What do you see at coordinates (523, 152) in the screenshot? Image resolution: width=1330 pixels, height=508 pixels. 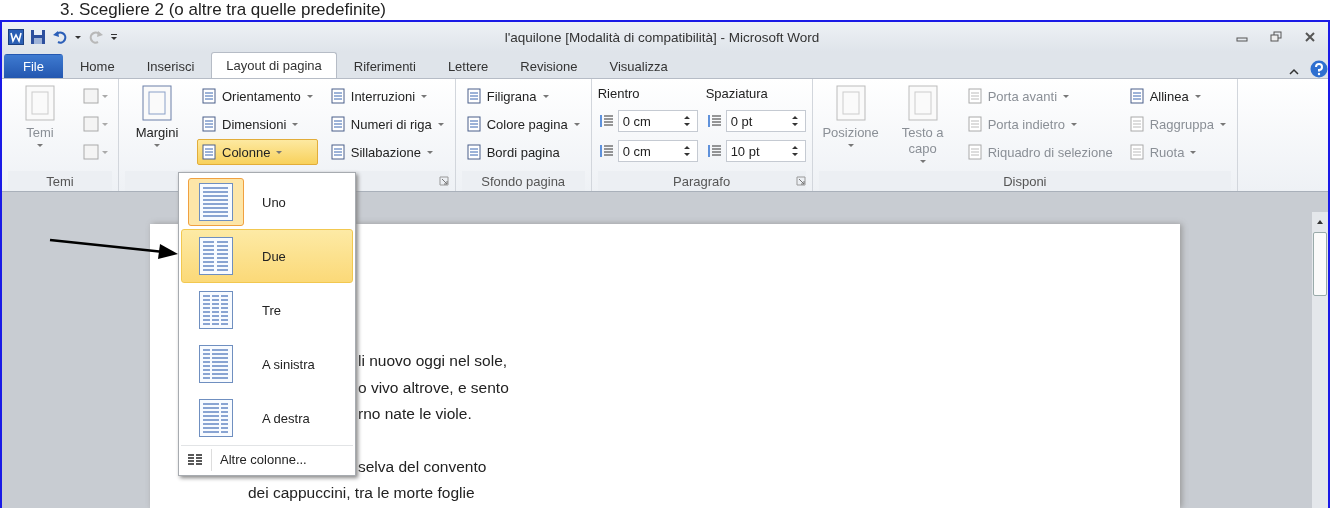 I see `ribbon-button: Bordi pagina` at bounding box center [523, 152].